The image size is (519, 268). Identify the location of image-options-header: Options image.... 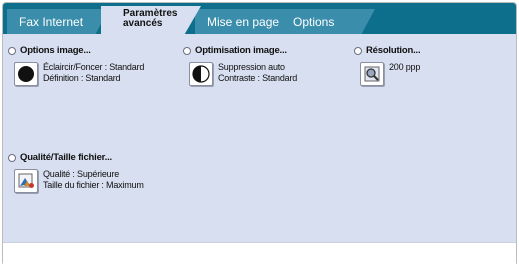
(76, 50).